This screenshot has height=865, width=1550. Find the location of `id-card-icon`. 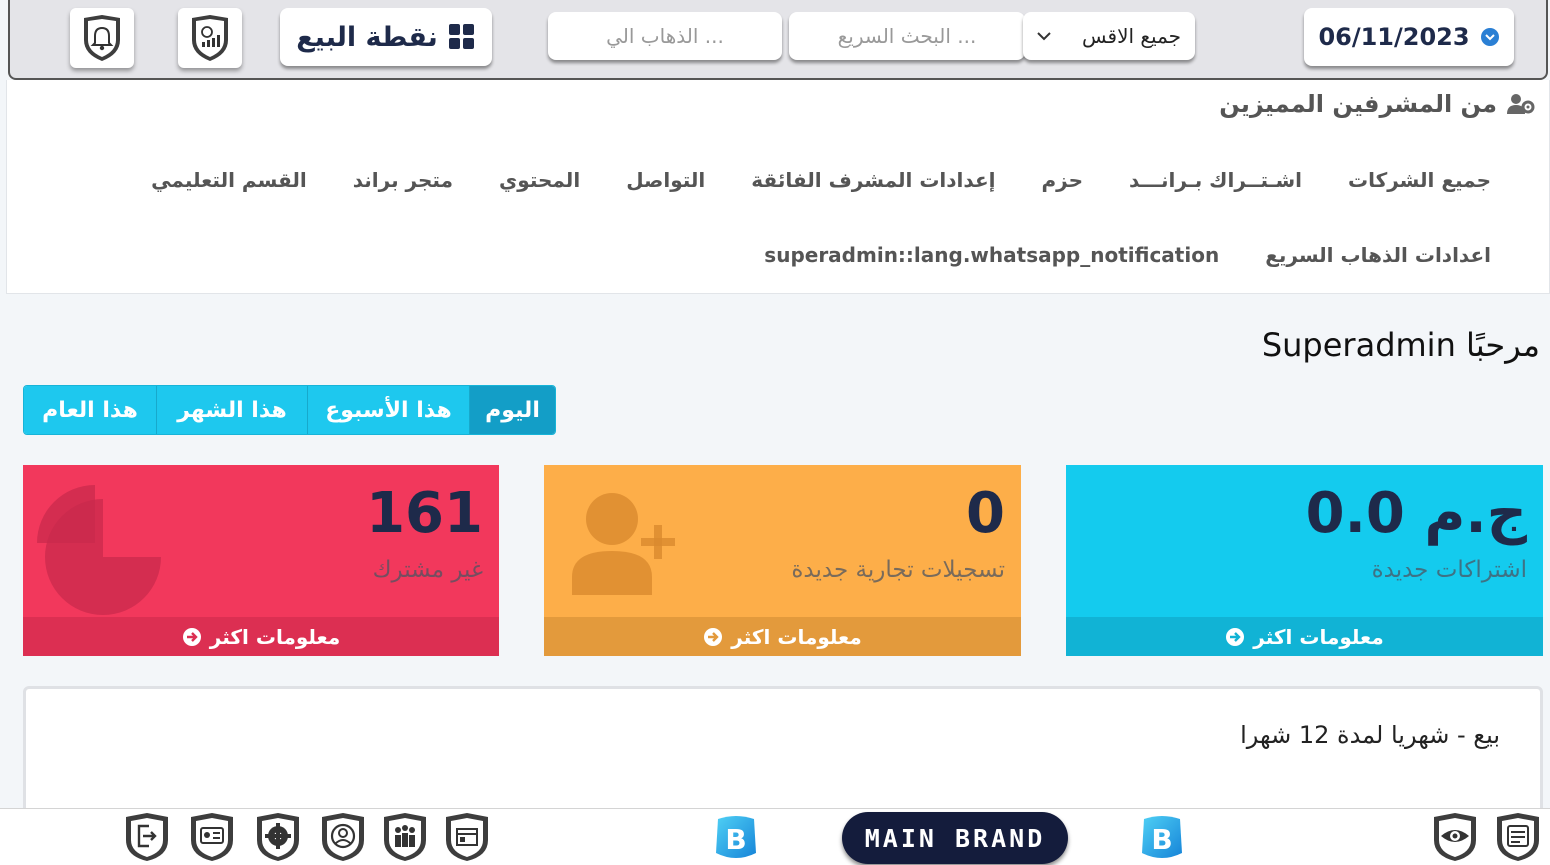

id-card-icon is located at coordinates (212, 837).